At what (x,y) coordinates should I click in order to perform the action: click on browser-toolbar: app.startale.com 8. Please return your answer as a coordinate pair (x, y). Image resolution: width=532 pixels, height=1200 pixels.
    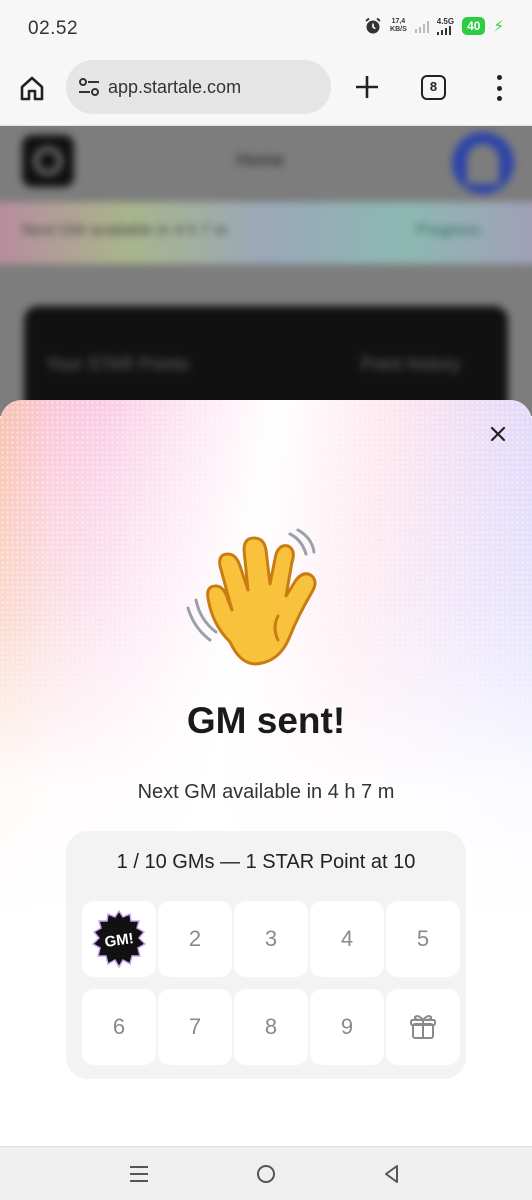
    Looking at the image, I should click on (266, 92).